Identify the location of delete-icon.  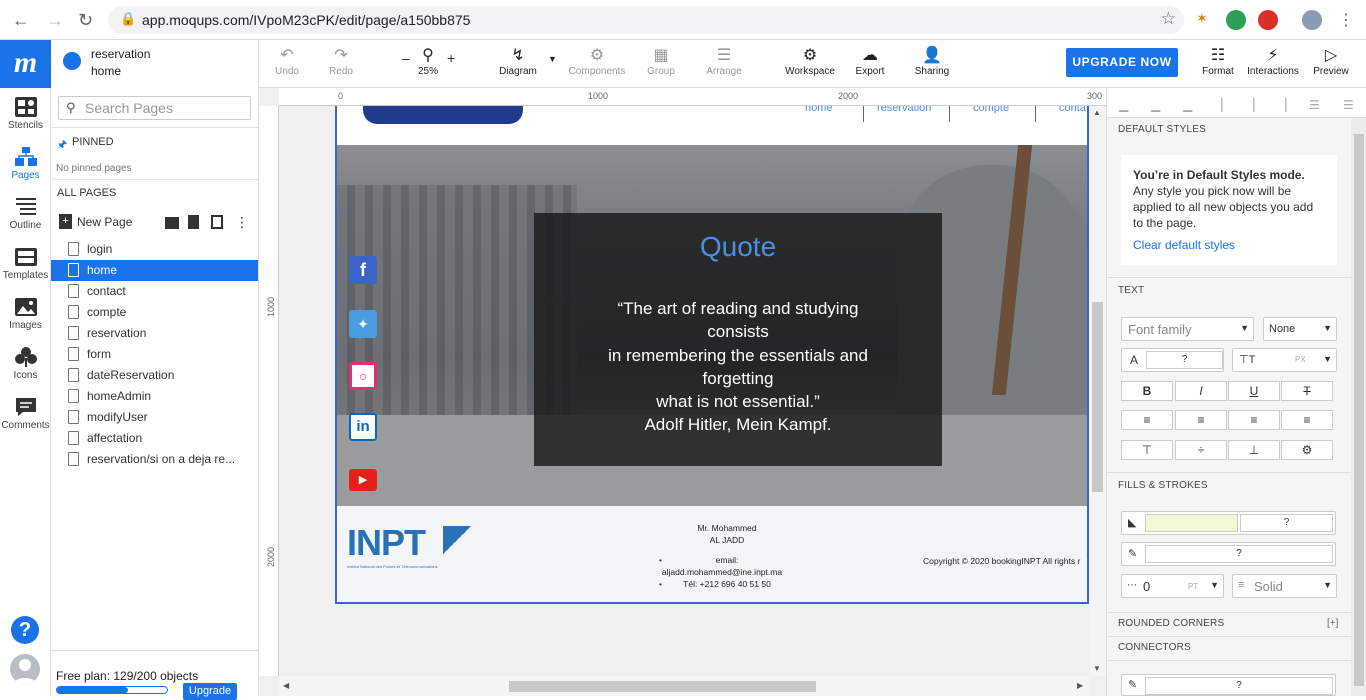
(193, 222).